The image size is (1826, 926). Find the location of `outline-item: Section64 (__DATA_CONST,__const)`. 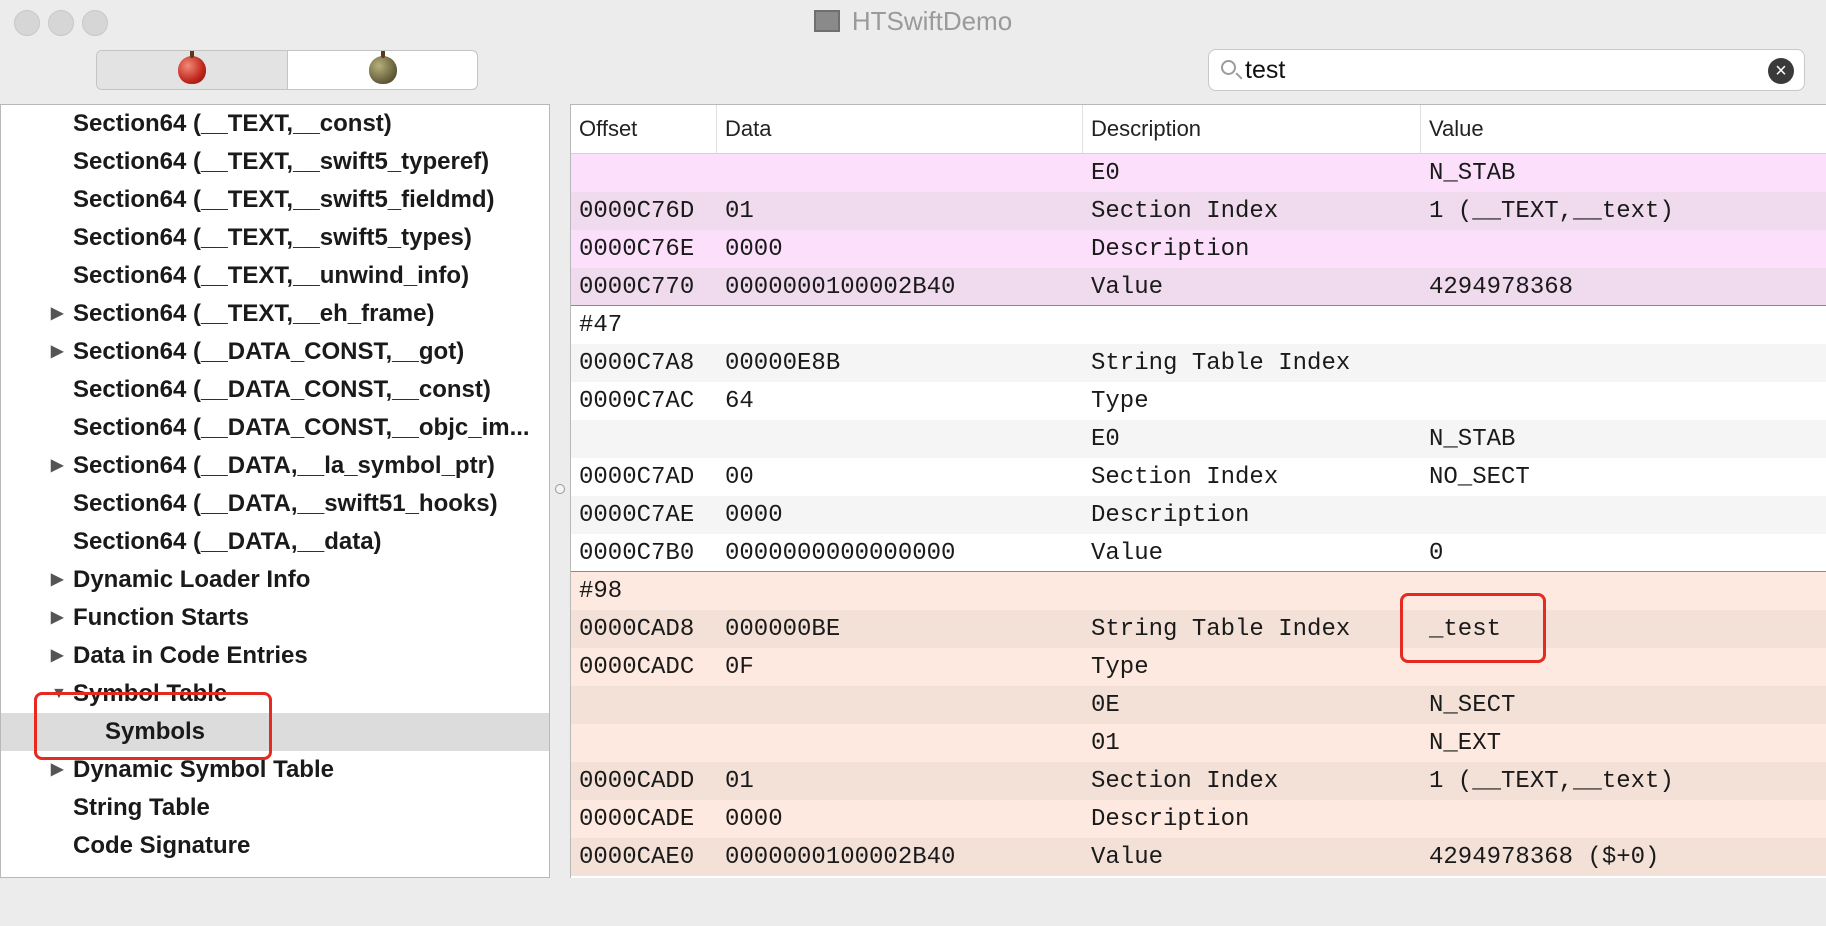

outline-item: Section64 (__DATA_CONST,__const) is located at coordinates (275, 390).